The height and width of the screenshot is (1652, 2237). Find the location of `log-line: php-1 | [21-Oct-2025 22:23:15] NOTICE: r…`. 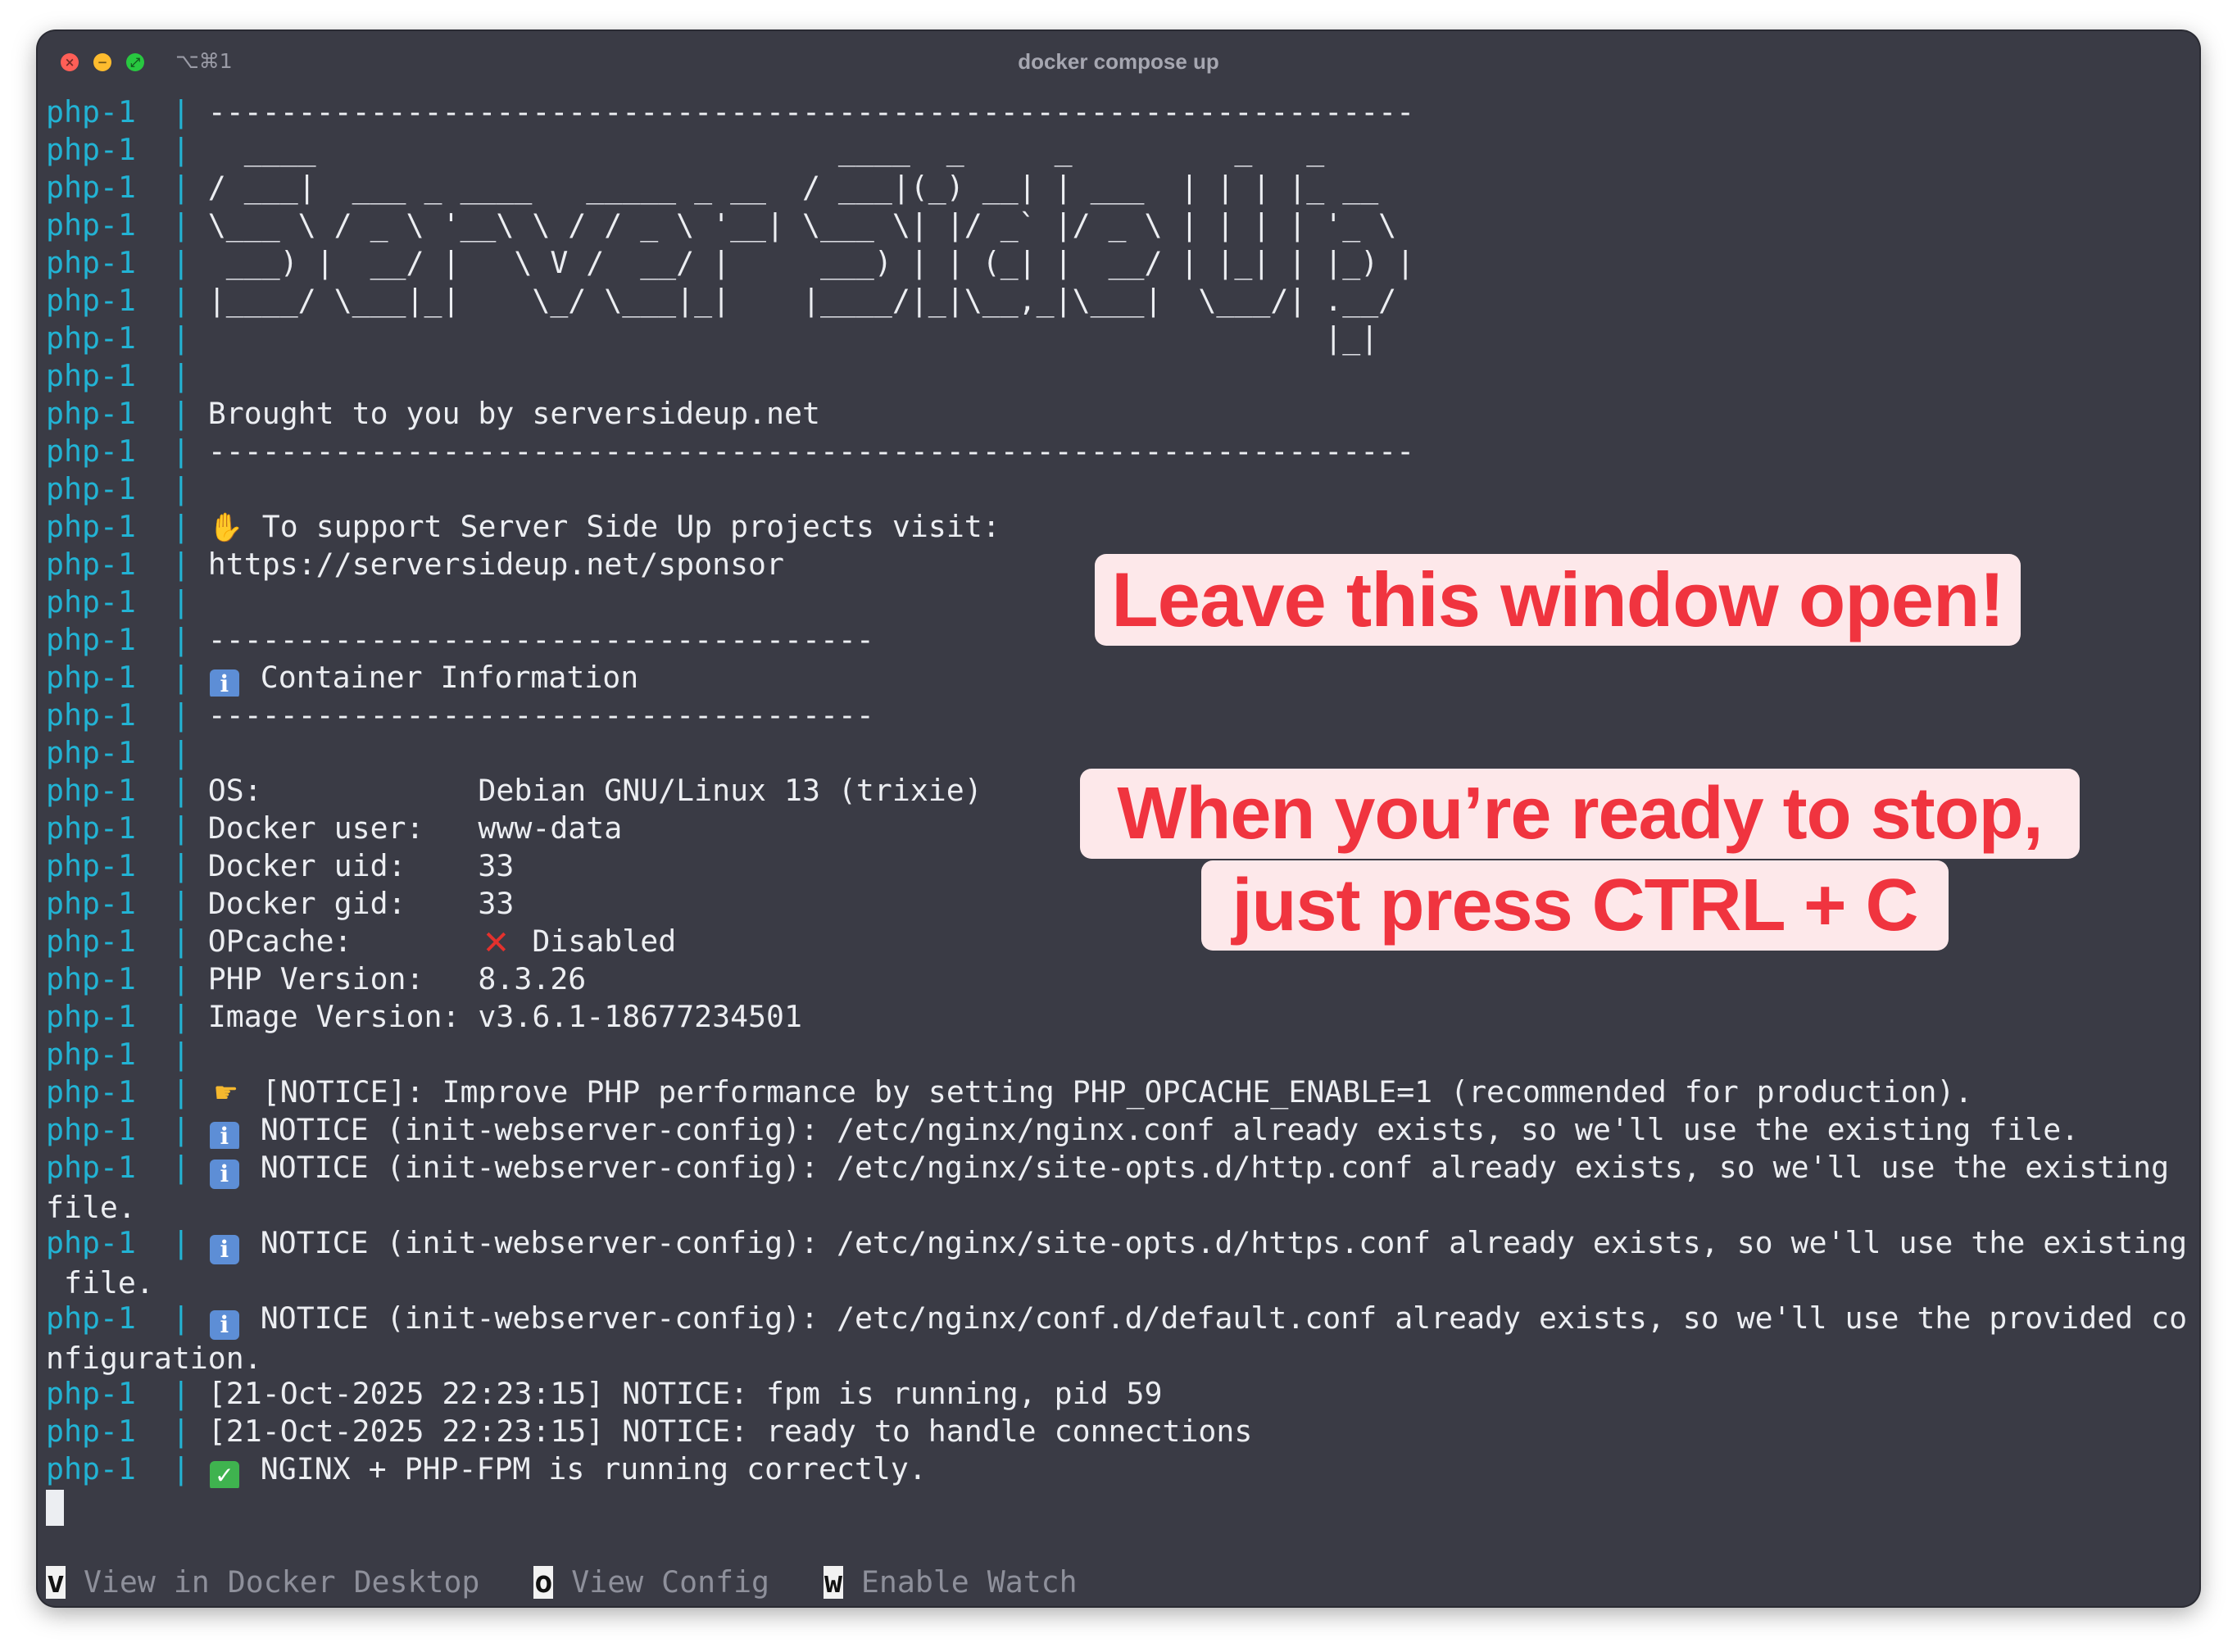

log-line: php-1 | [21-Oct-2025 22:23:15] NOTICE: r… is located at coordinates (1122, 1431).